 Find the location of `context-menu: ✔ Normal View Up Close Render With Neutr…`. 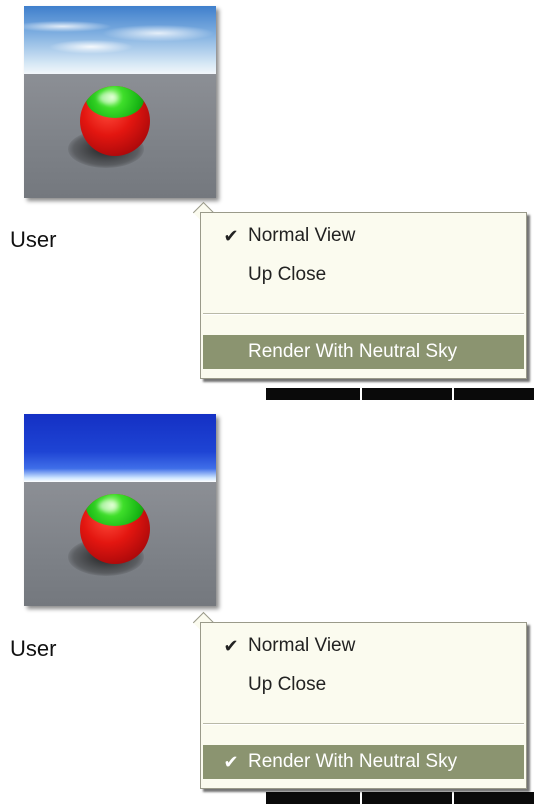

context-menu: ✔ Normal View Up Close Render With Neutr… is located at coordinates (363, 295).